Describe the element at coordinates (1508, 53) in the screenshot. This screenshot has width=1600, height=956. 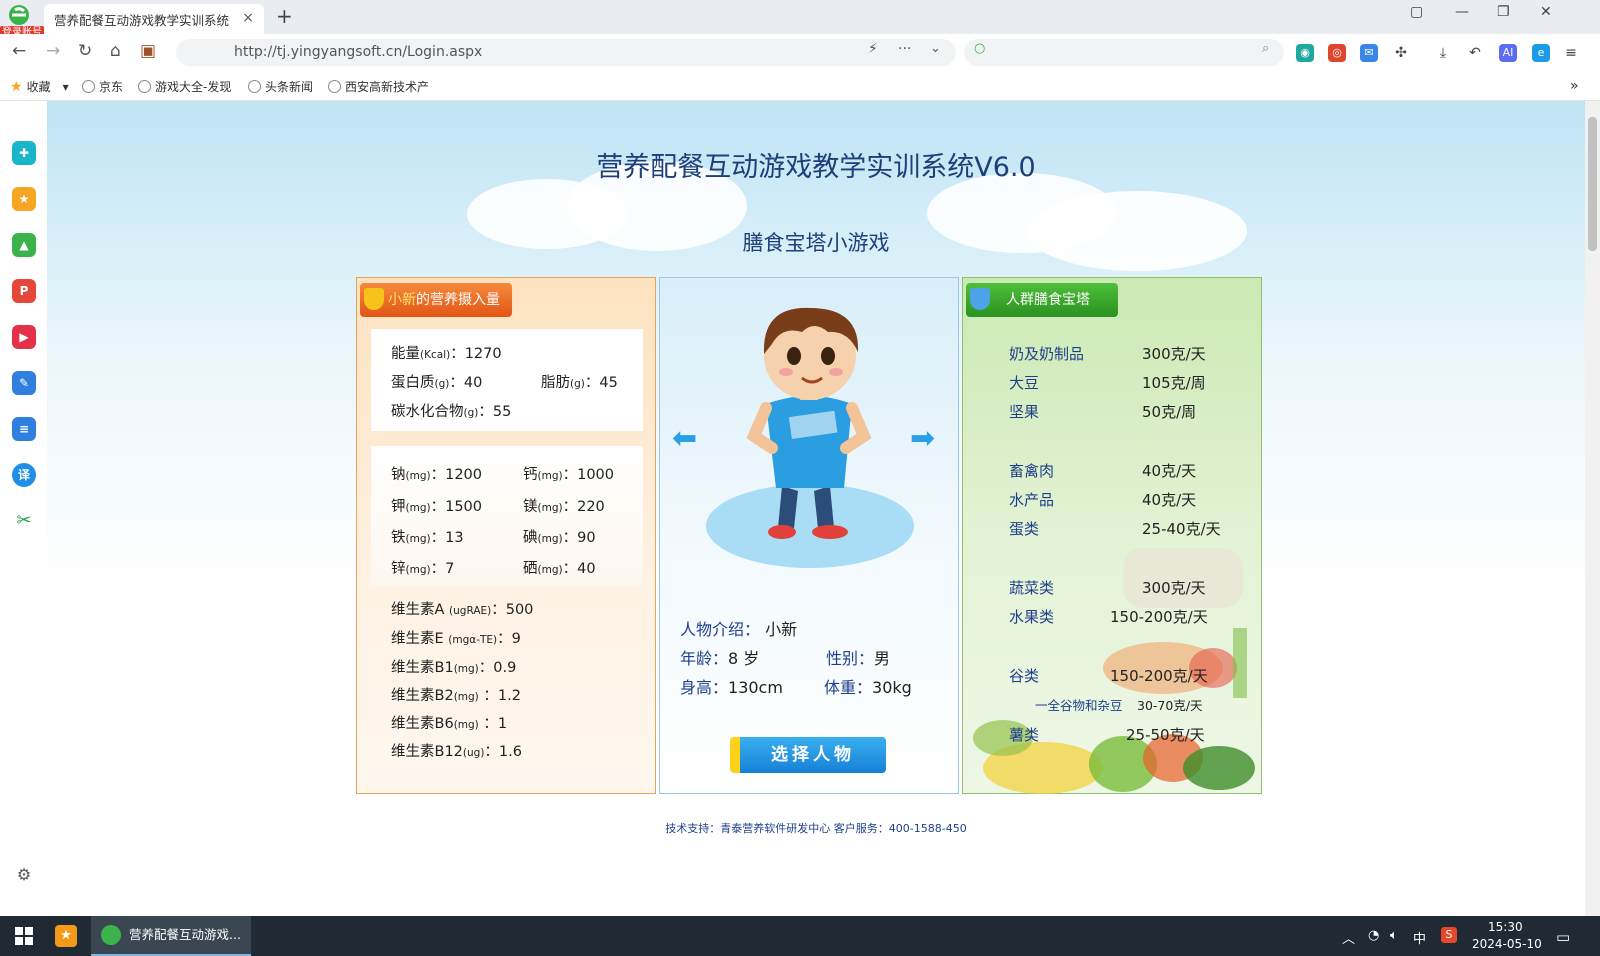
I see `ai-icon: AI` at that location.